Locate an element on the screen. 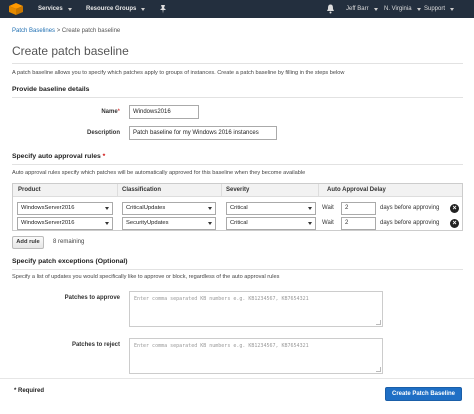 This screenshot has height=414, width=474. region-menu: N. Virginia is located at coordinates (402, 9).